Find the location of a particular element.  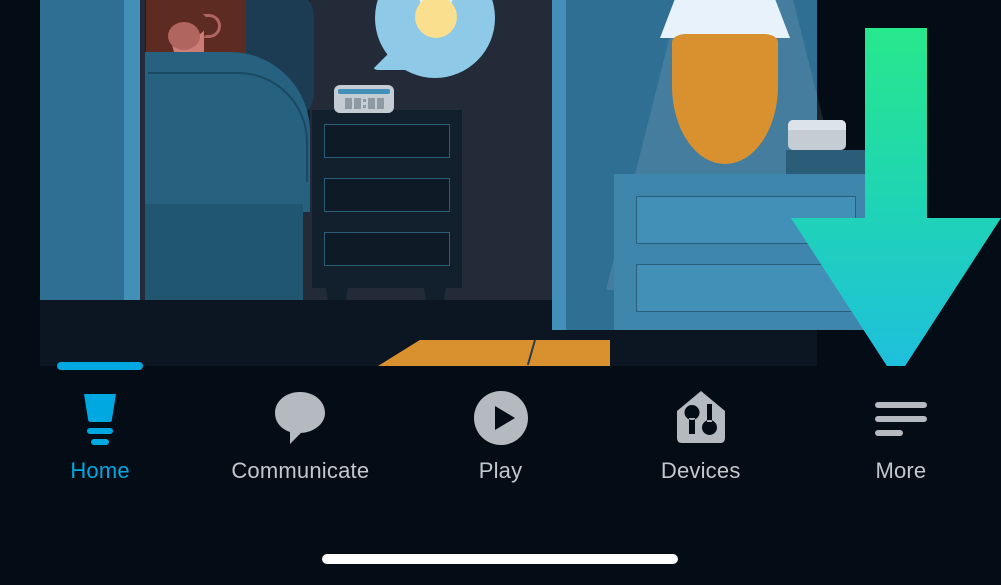

house-devices-icon is located at coordinates (701, 418).